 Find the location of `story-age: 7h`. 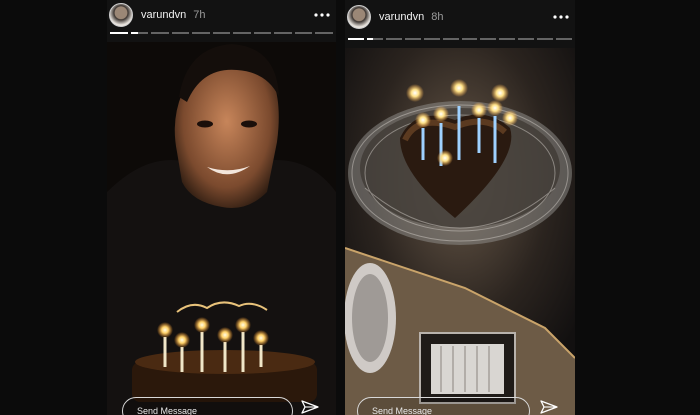

story-age: 7h is located at coordinates (199, 15).